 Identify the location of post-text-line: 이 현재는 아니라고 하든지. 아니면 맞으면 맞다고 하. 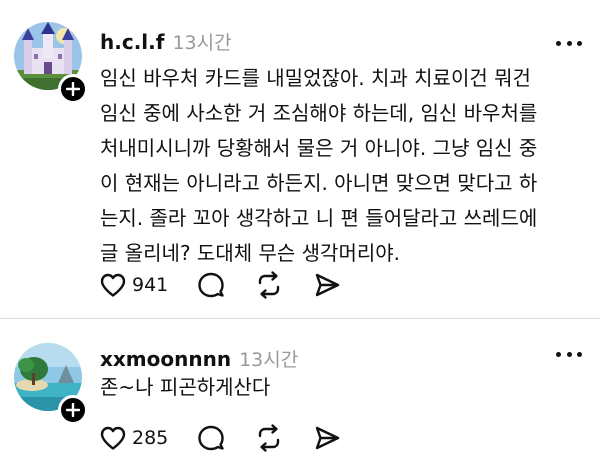
(319, 183).